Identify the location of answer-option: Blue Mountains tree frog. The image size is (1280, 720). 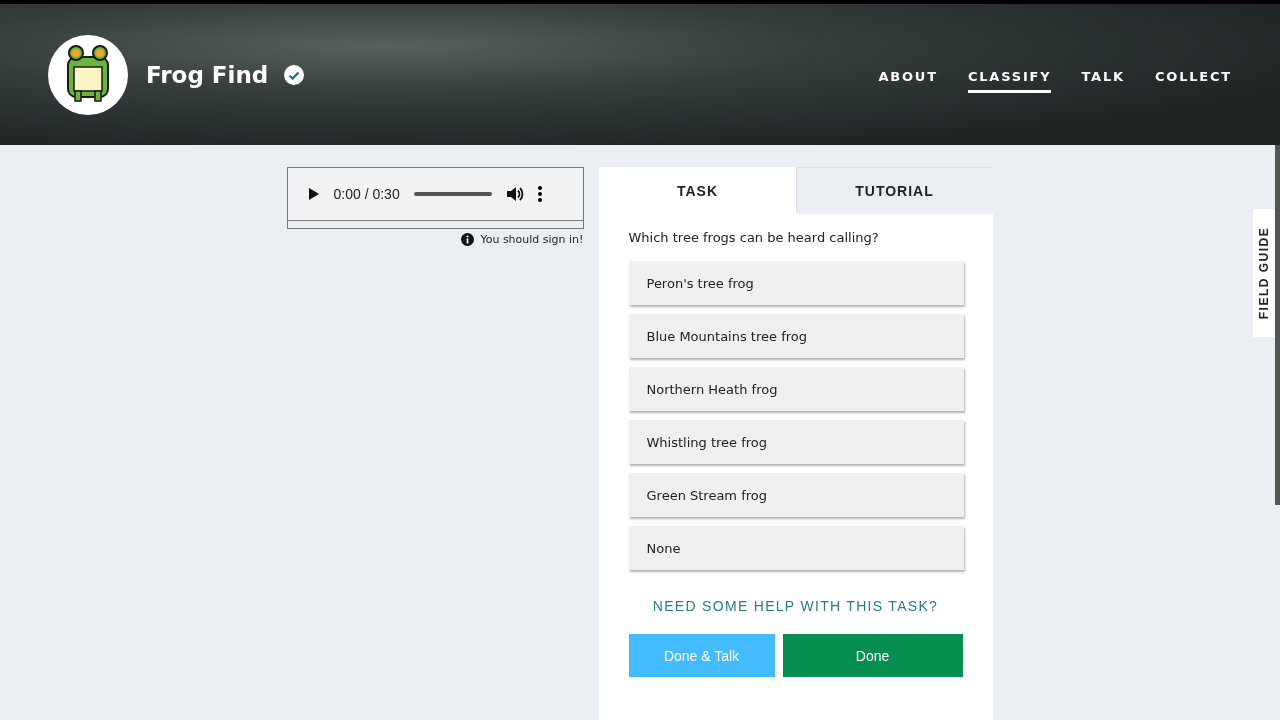
(796, 336).